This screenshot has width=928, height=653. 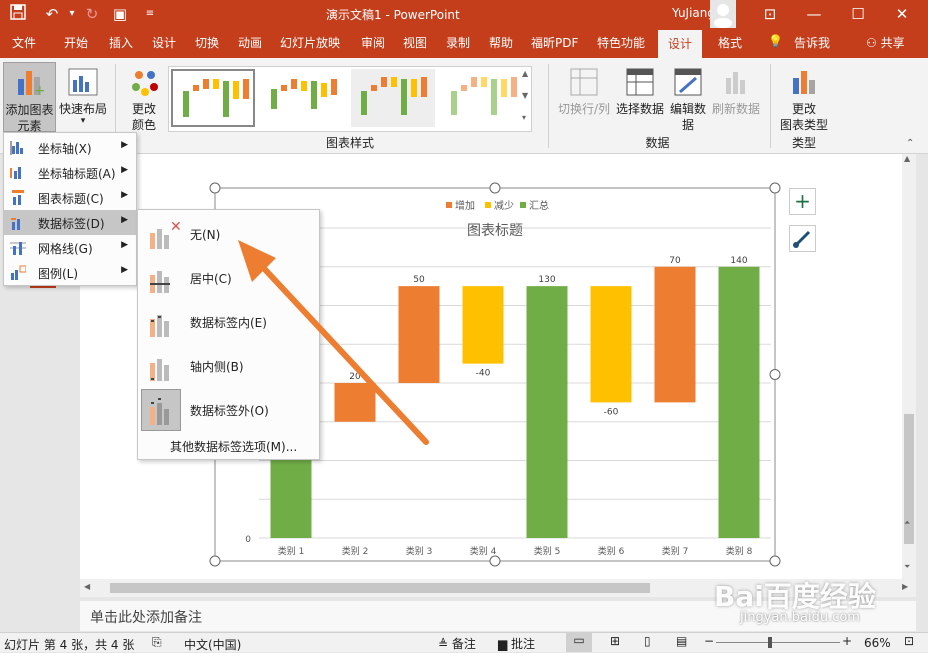 I want to click on data-label: 130, so click(x=546, y=280).